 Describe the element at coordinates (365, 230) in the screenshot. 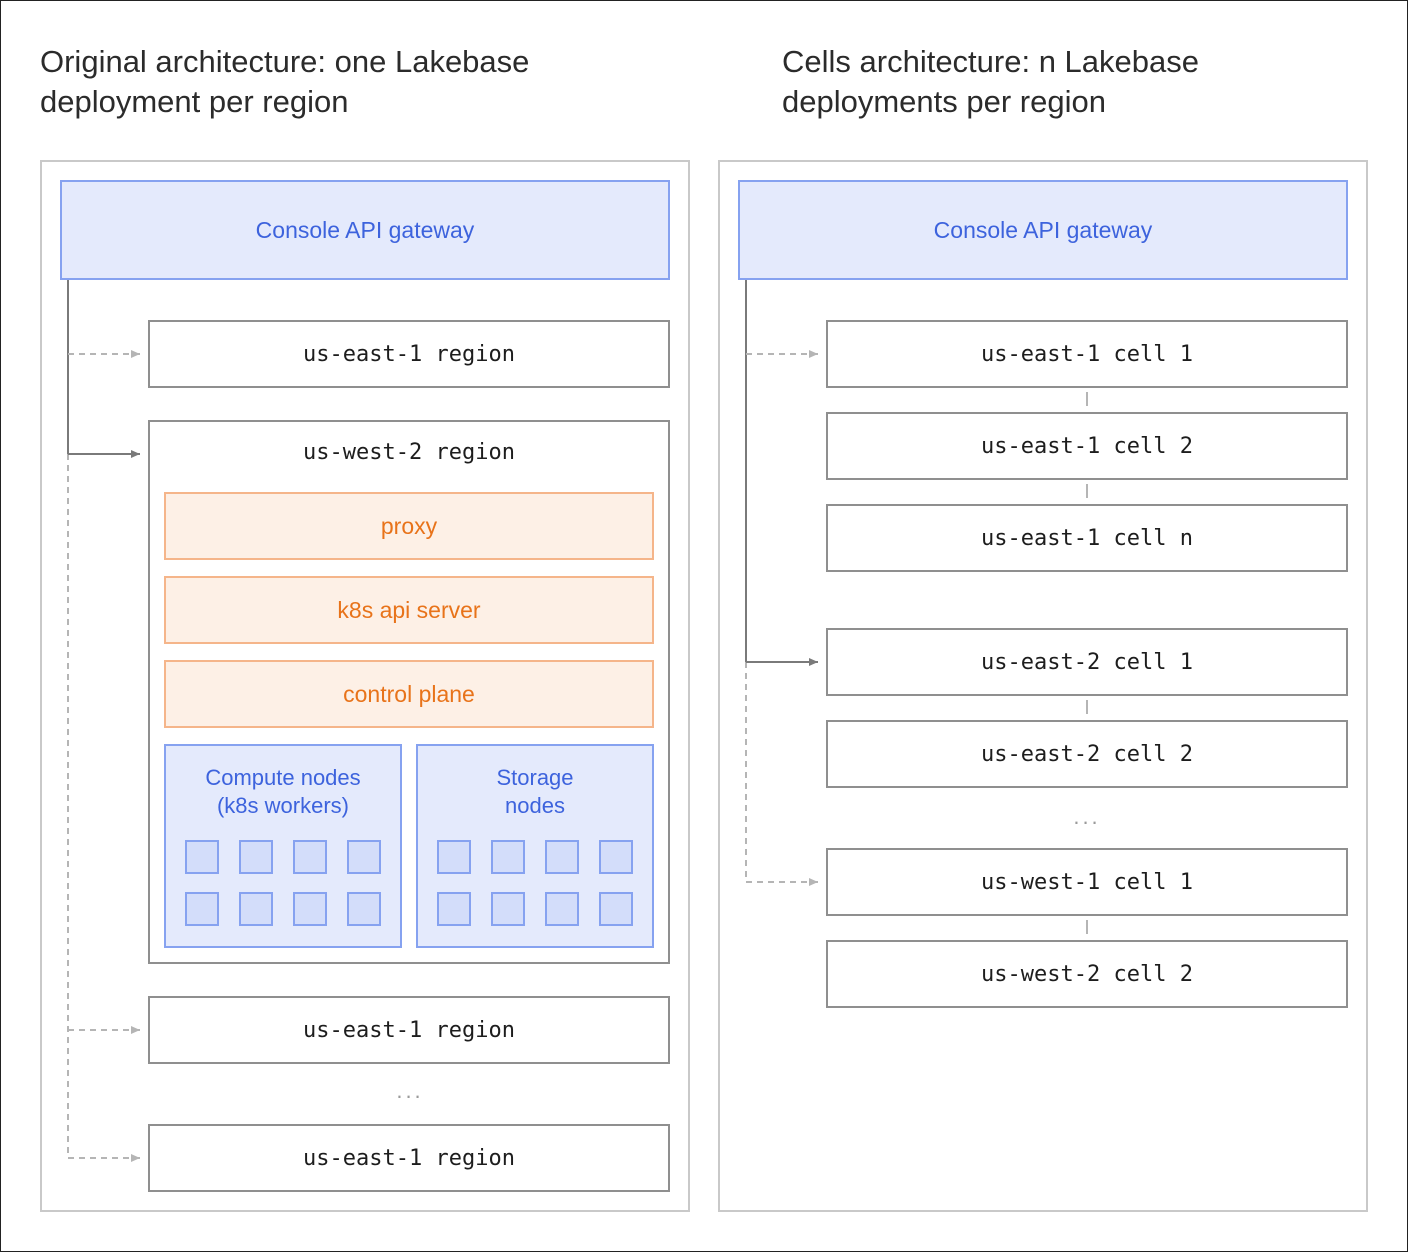

I see `left-console-api-gateway: Console API gateway` at that location.